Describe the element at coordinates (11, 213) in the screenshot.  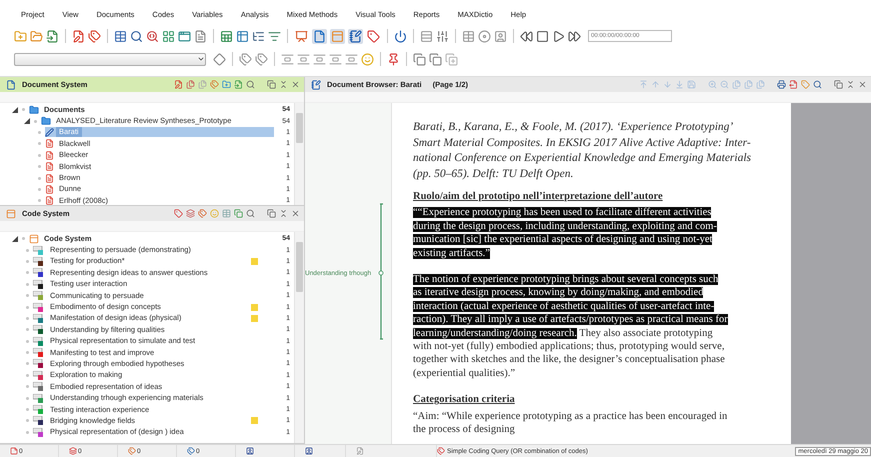
I see `panel-icon` at that location.